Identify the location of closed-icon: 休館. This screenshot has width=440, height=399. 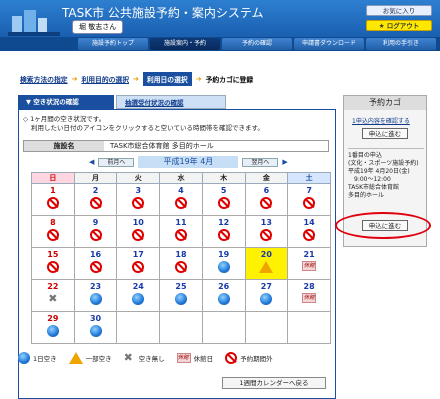
(309, 266).